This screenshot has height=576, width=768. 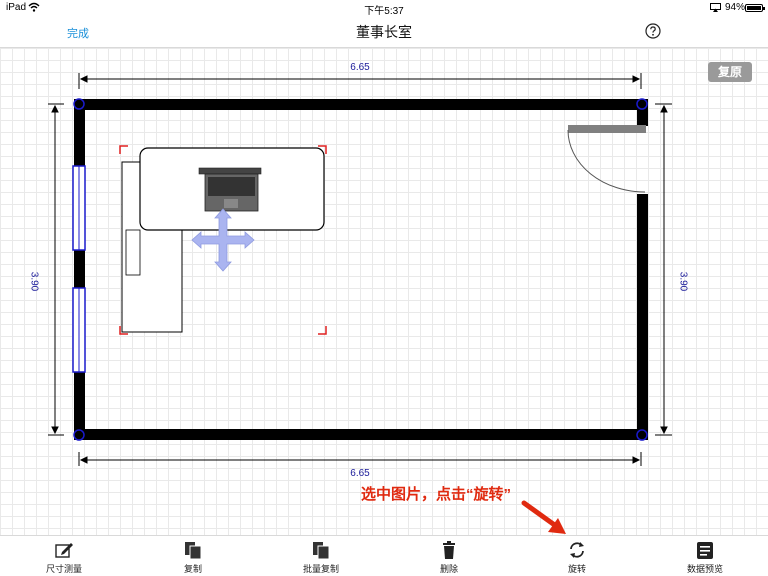 What do you see at coordinates (360, 459) in the screenshot?
I see `dimension-line-bottom` at bounding box center [360, 459].